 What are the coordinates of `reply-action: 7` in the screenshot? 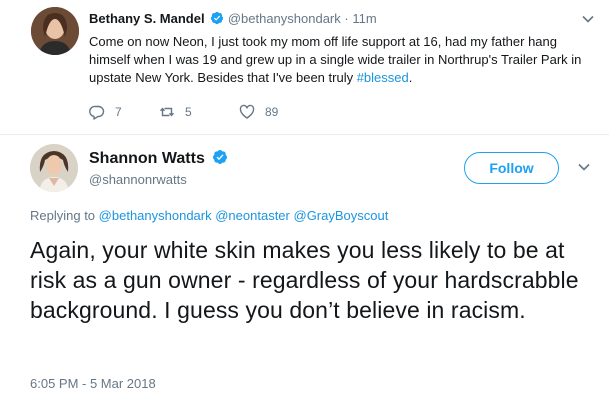 It's located at (124, 112).